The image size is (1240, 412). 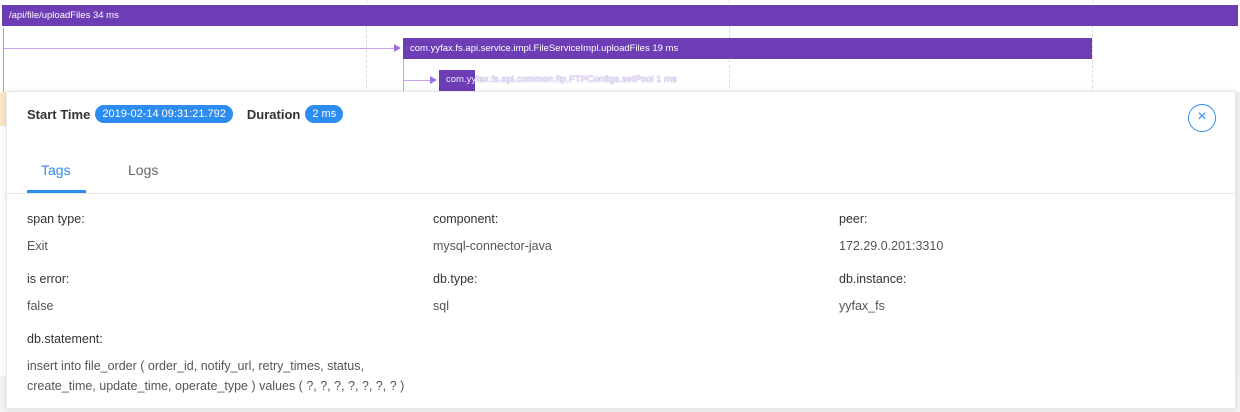 I want to click on tag-value: false, so click(x=40, y=306).